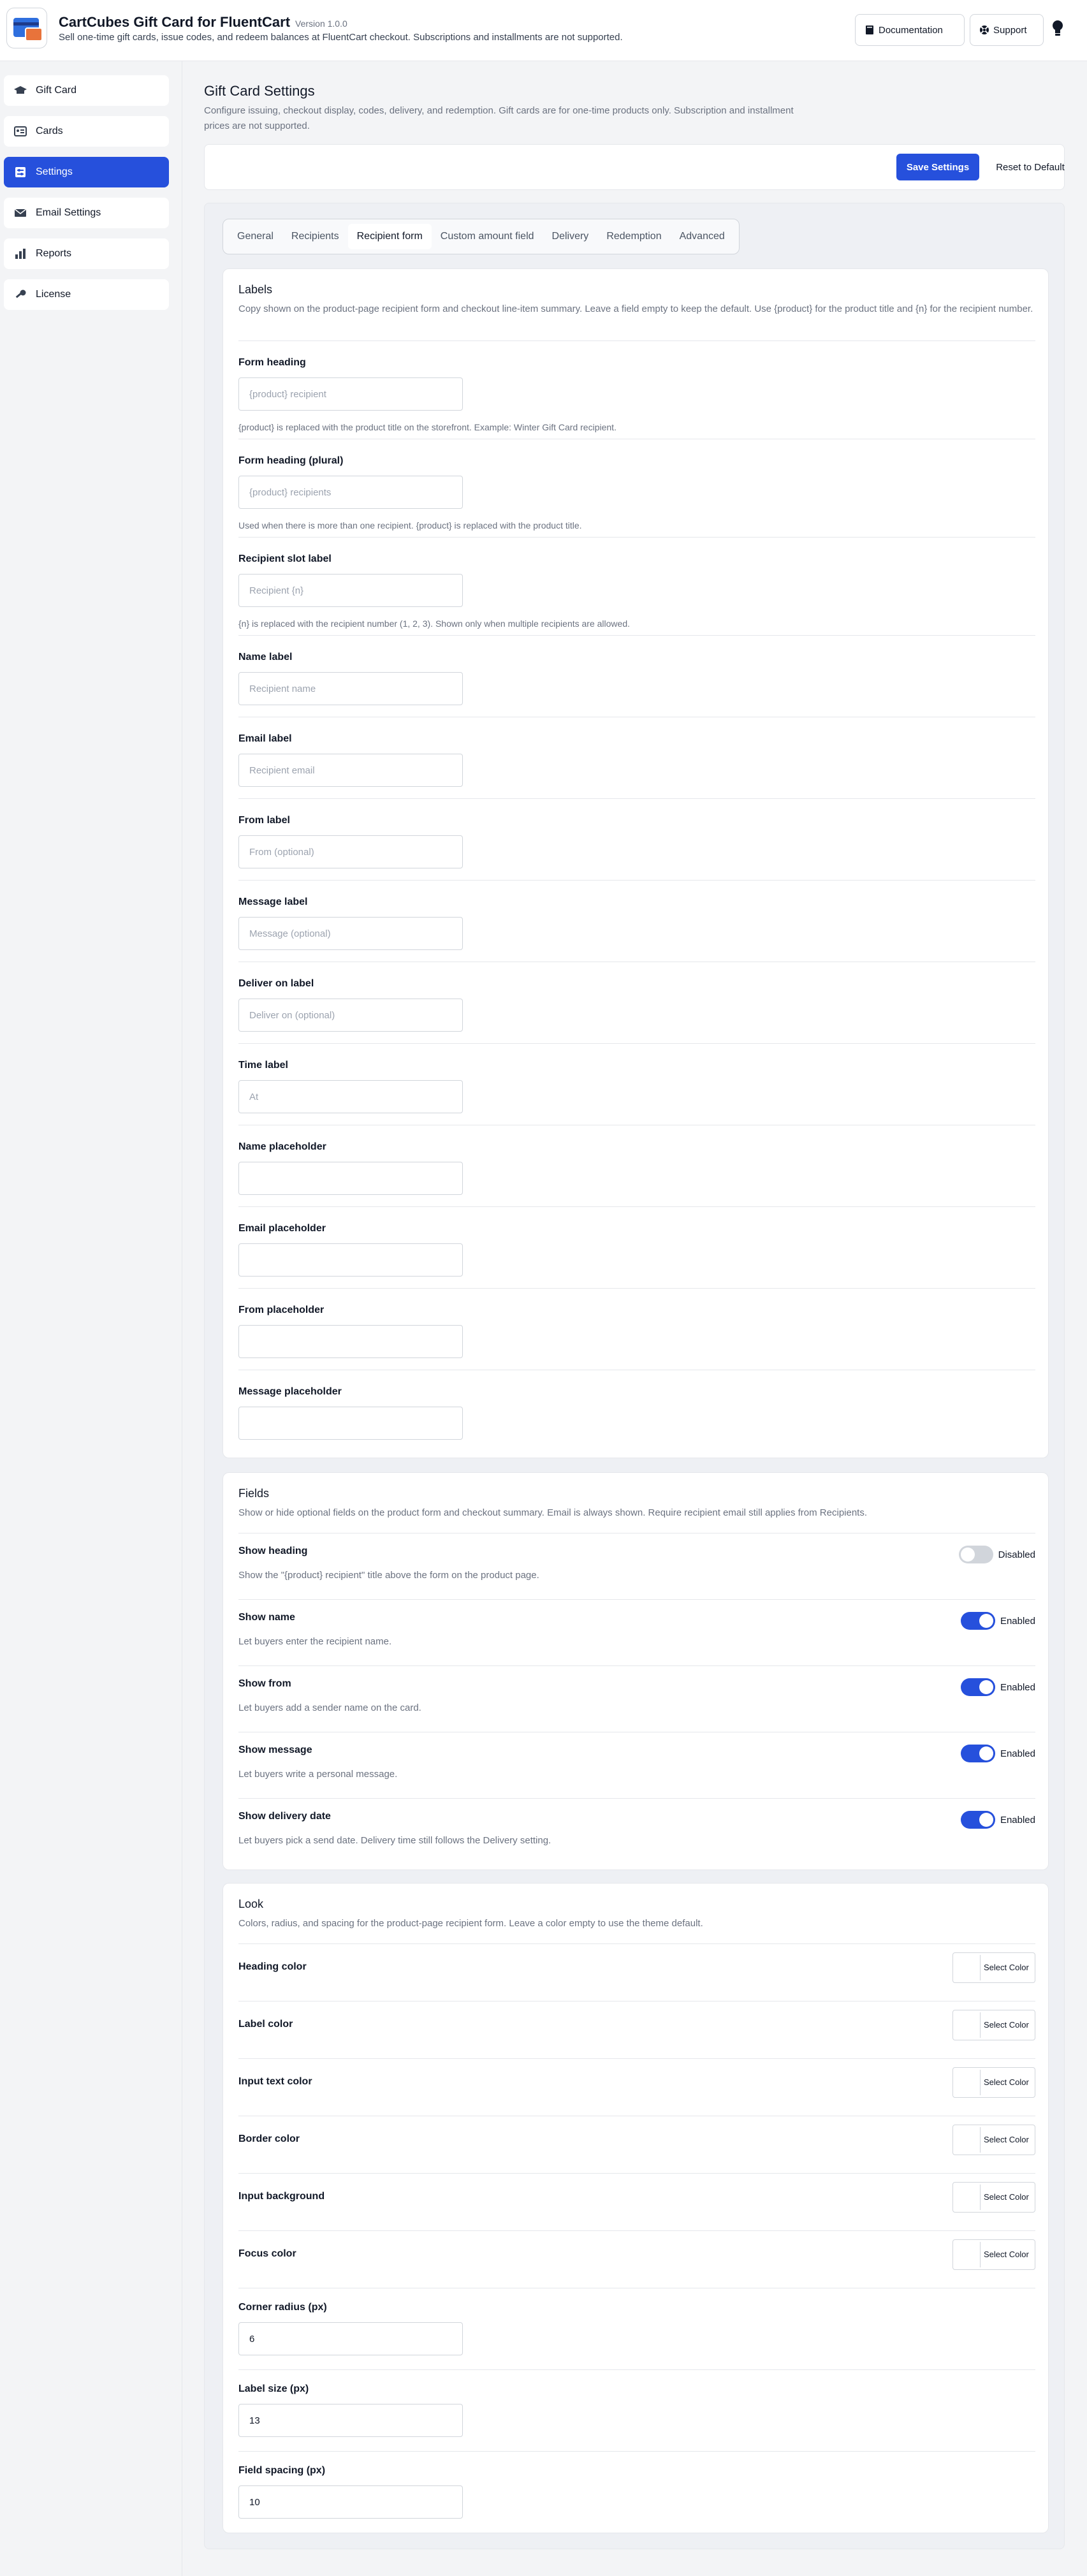  I want to click on sidebar-item-email-settings: Email Settings, so click(86, 213).